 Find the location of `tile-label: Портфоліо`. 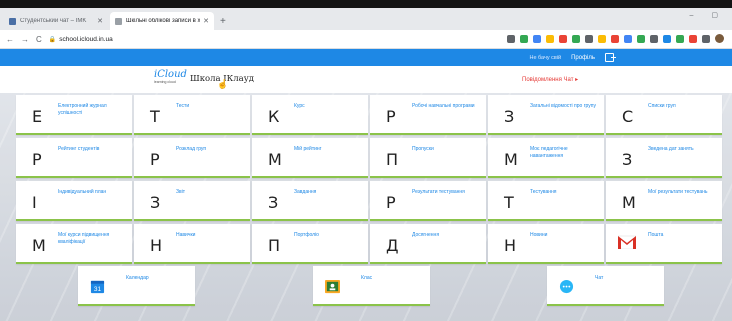

tile-label: Портфоліо is located at coordinates (306, 235).